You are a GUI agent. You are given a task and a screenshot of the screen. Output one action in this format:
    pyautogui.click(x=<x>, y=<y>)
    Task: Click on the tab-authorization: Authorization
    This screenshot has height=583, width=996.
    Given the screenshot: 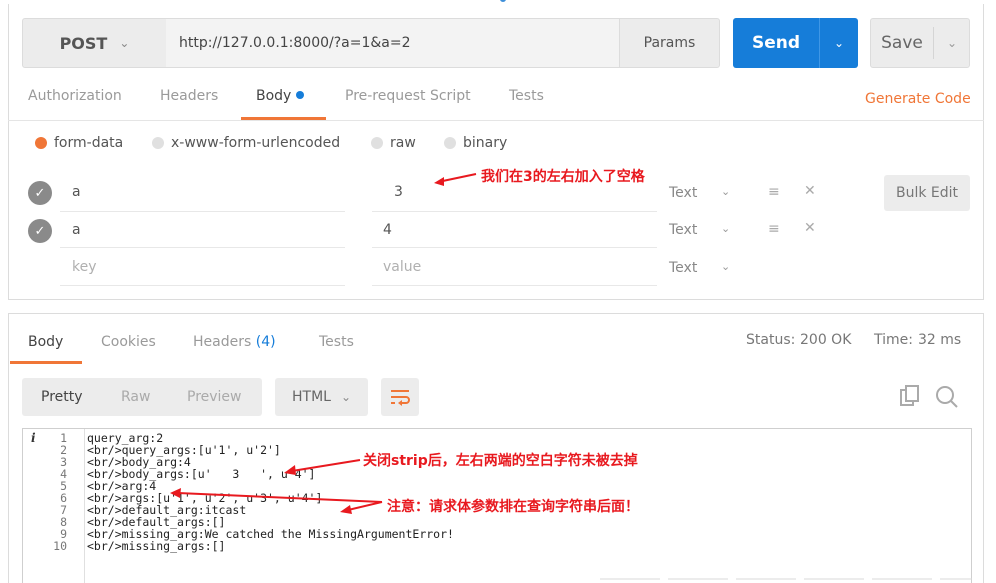 What is the action you would take?
    pyautogui.click(x=75, y=96)
    